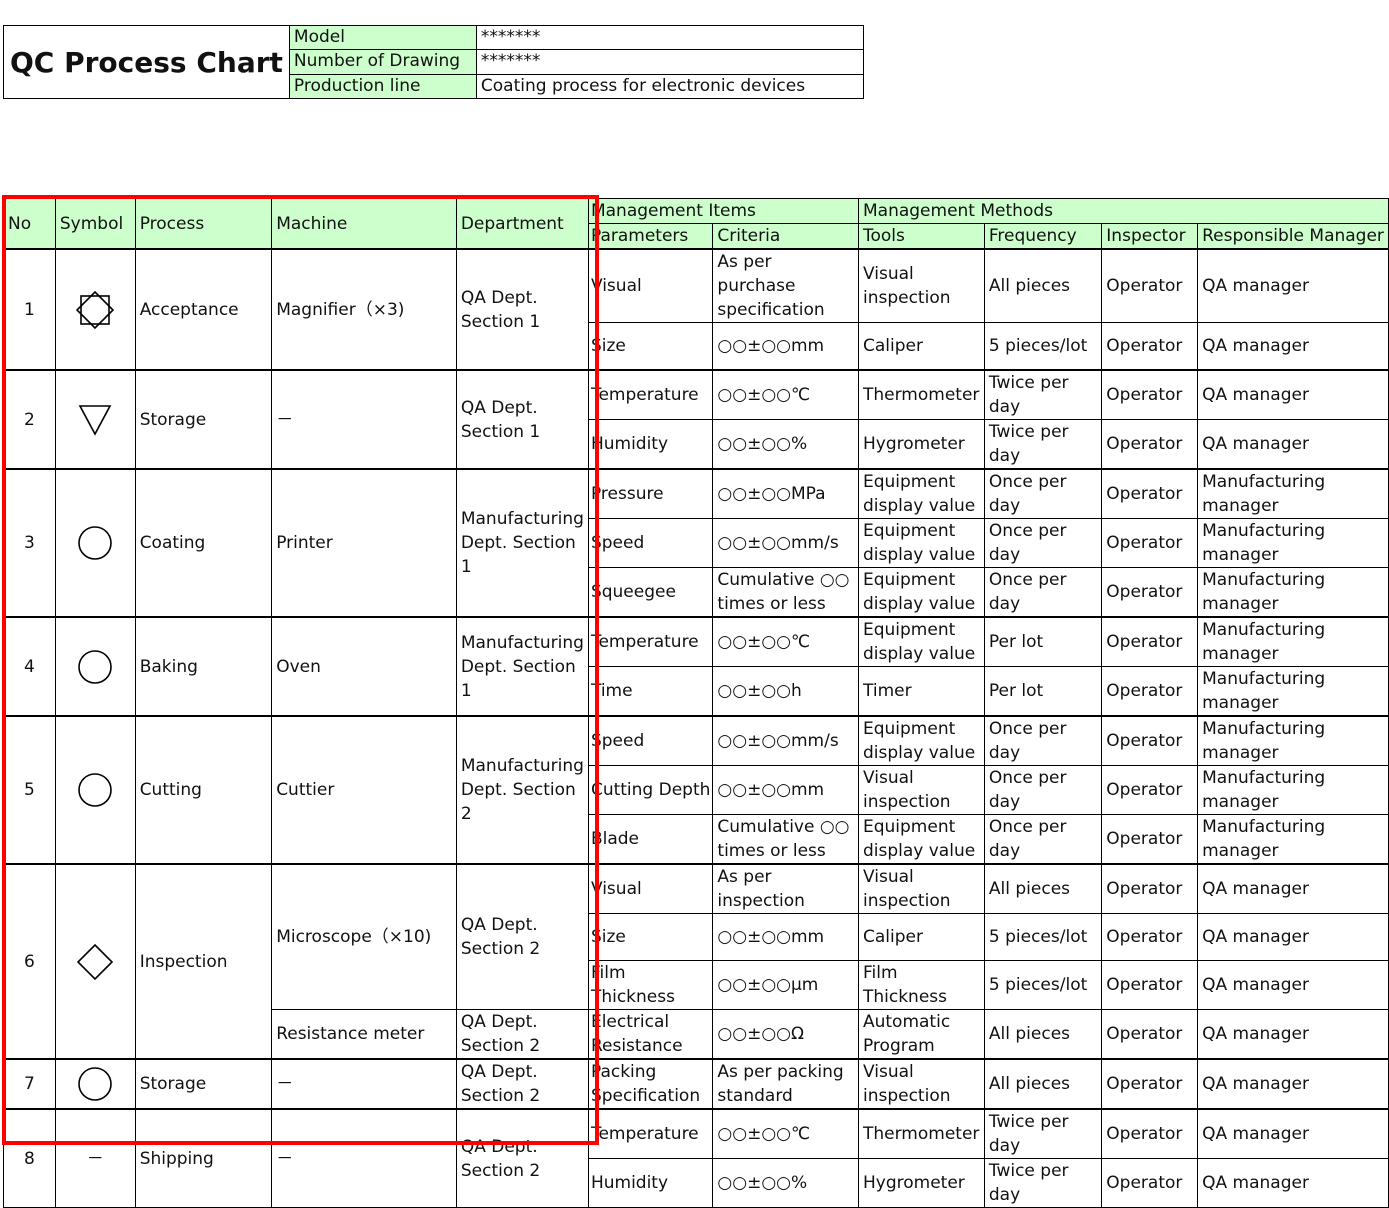  I want to click on col-tools-header: Tools, so click(921, 236).